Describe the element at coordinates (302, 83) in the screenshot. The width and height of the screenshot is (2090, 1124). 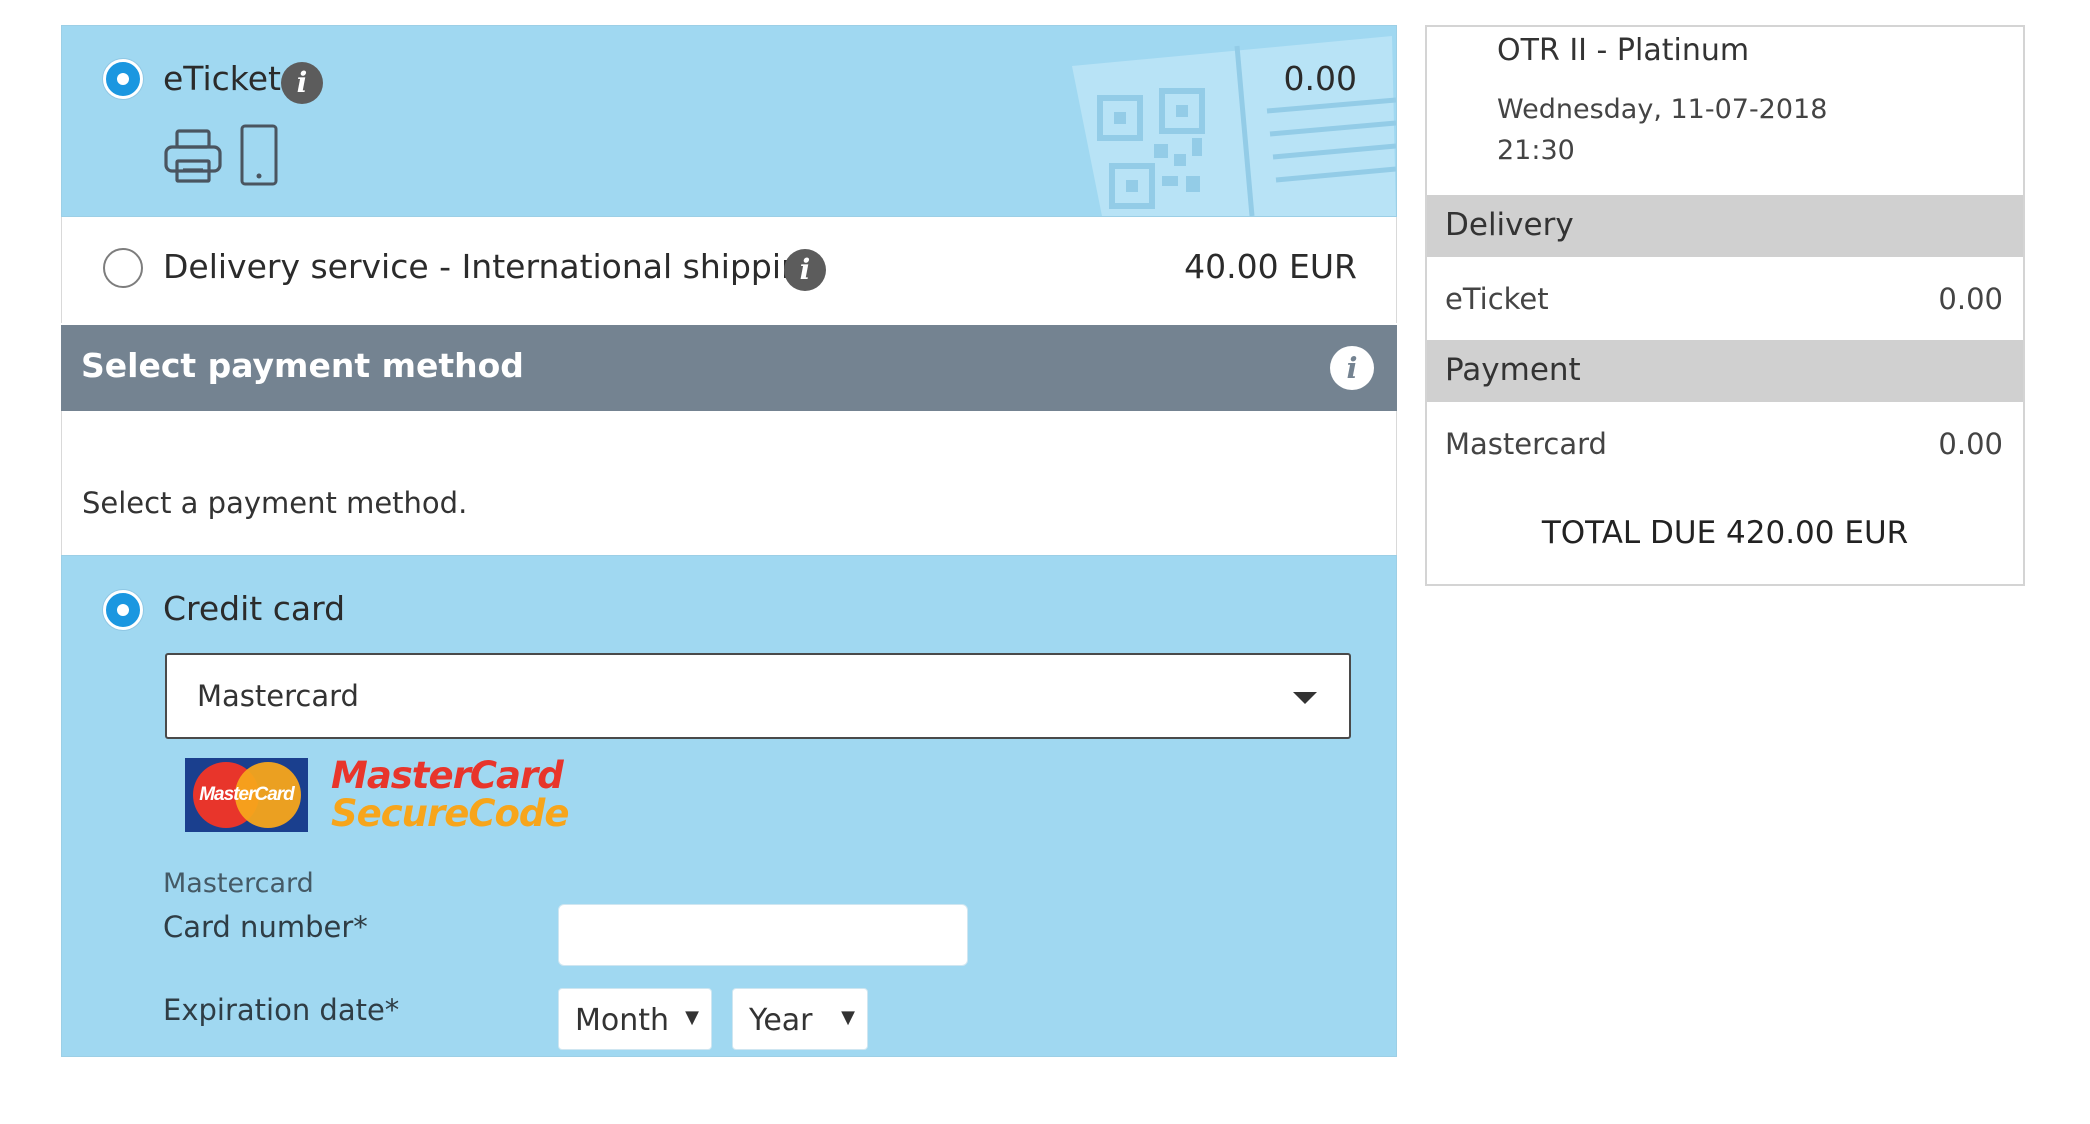
I see `eticket-info-icon: i` at that location.